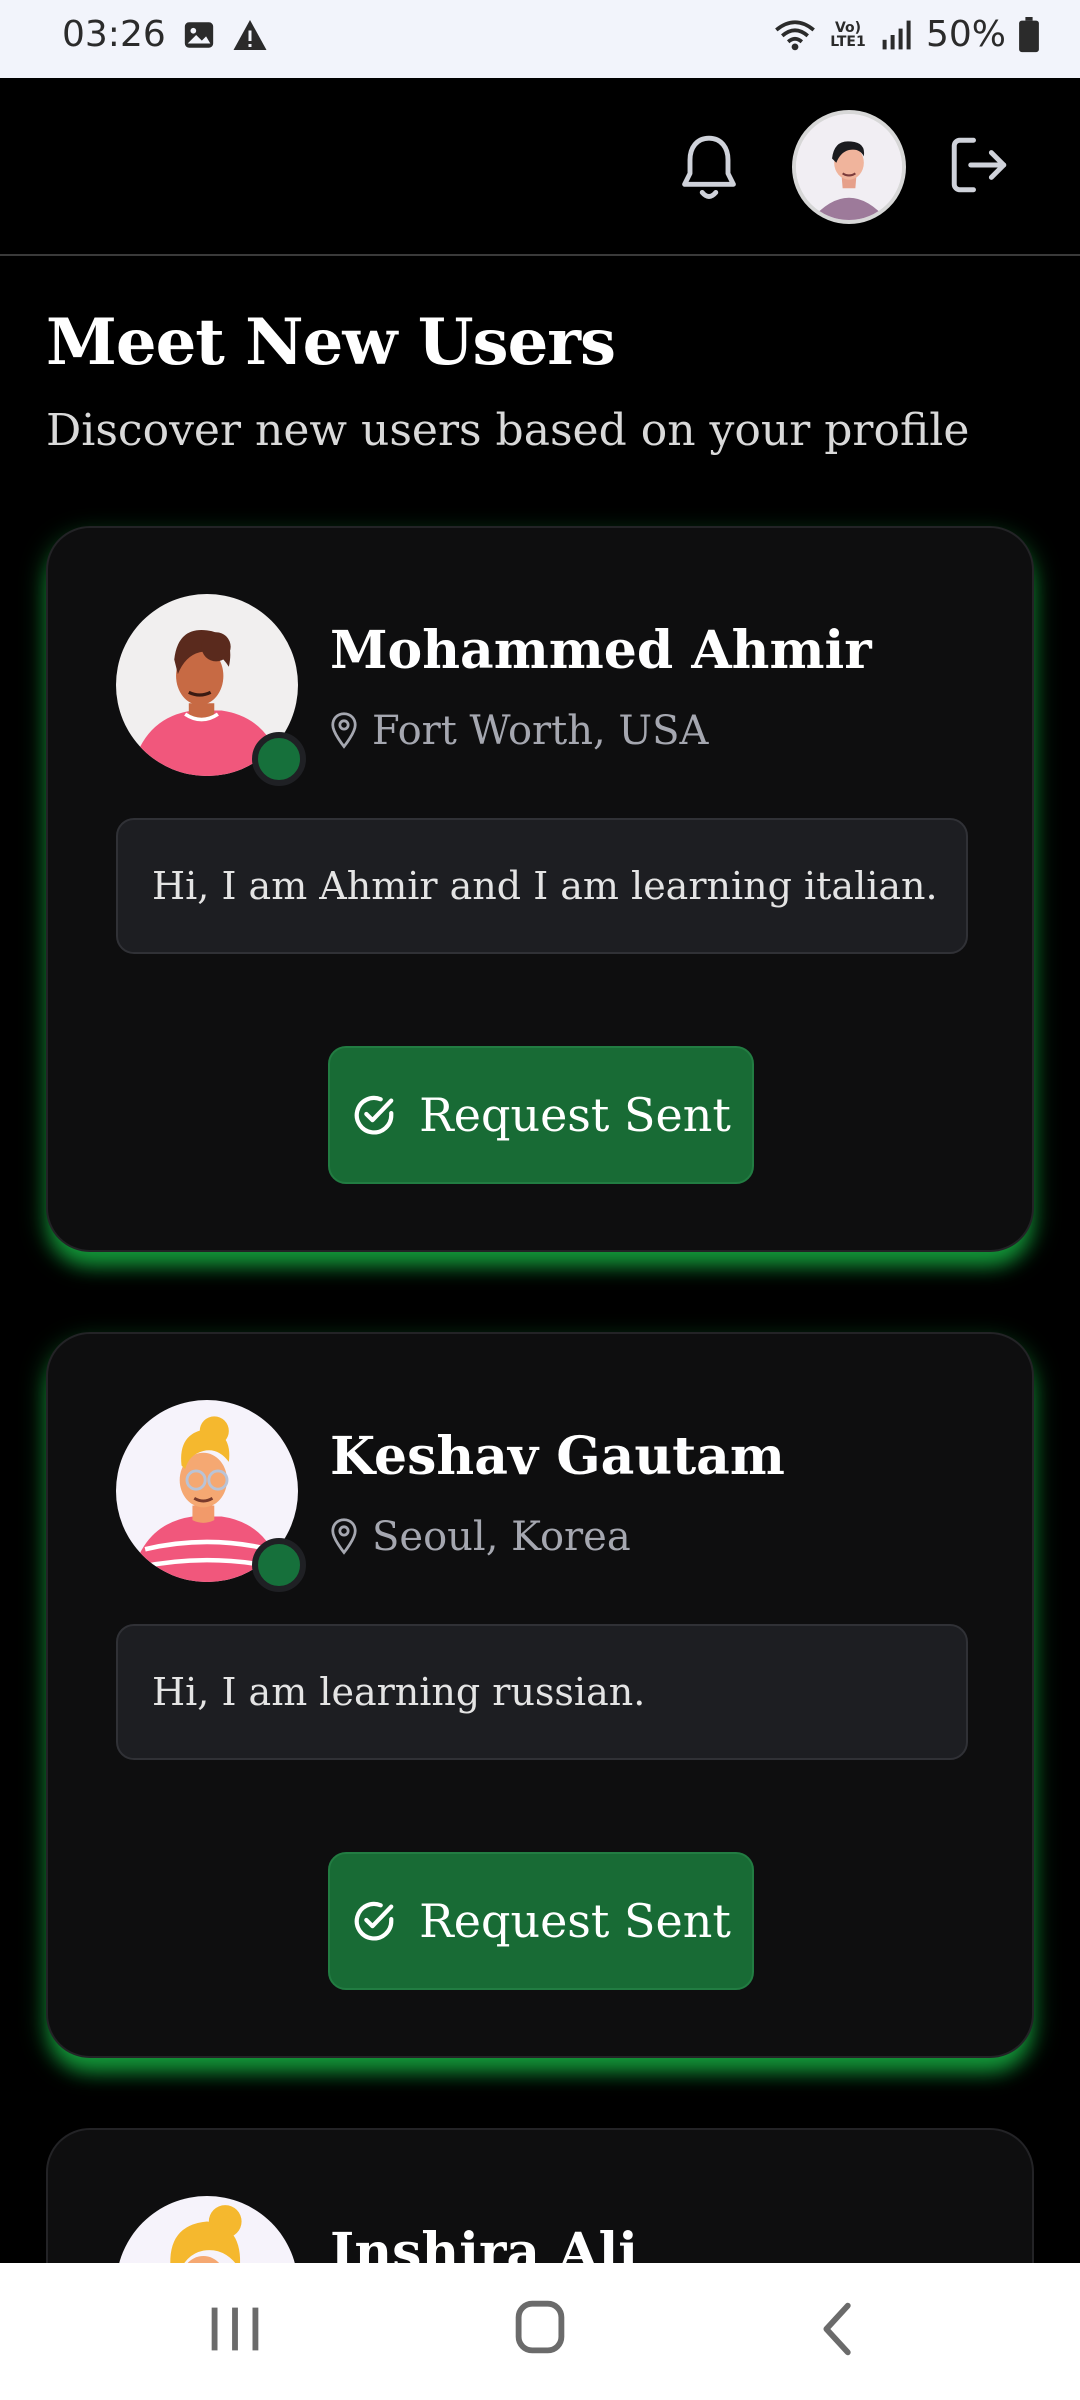 The width and height of the screenshot is (1080, 2400). I want to click on bell-icon, so click(709, 168).